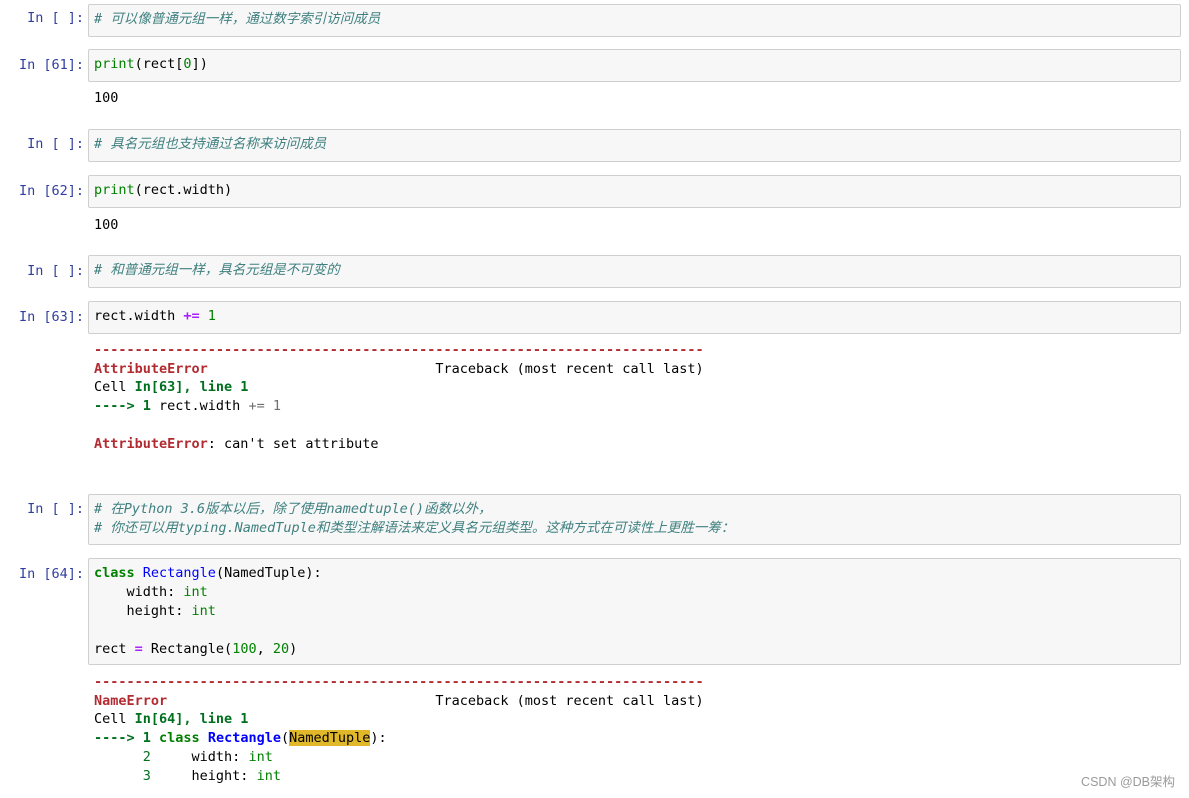  What do you see at coordinates (634, 191) in the screenshot?
I see `code-input: print(rect.width)` at bounding box center [634, 191].